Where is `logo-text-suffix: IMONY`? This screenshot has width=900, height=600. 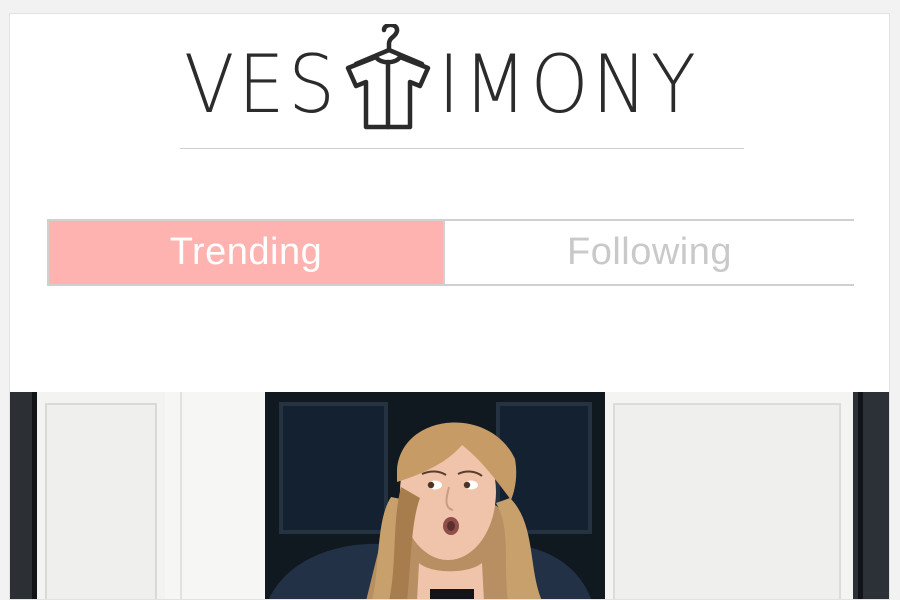
logo-text-suffix: IMONY is located at coordinates (569, 84).